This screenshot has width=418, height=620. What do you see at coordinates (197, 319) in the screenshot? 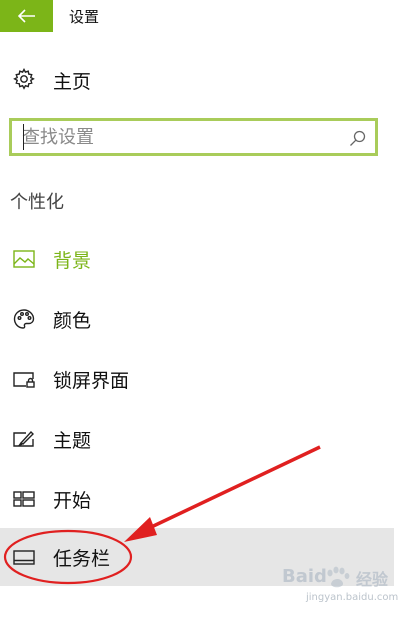
I see `nav-item-colors: 颜色` at bounding box center [197, 319].